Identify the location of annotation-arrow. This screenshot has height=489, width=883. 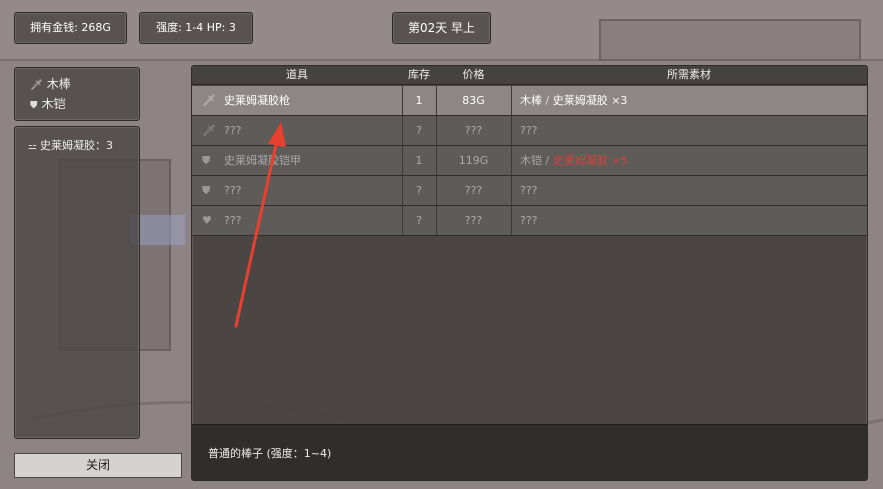
(260, 225).